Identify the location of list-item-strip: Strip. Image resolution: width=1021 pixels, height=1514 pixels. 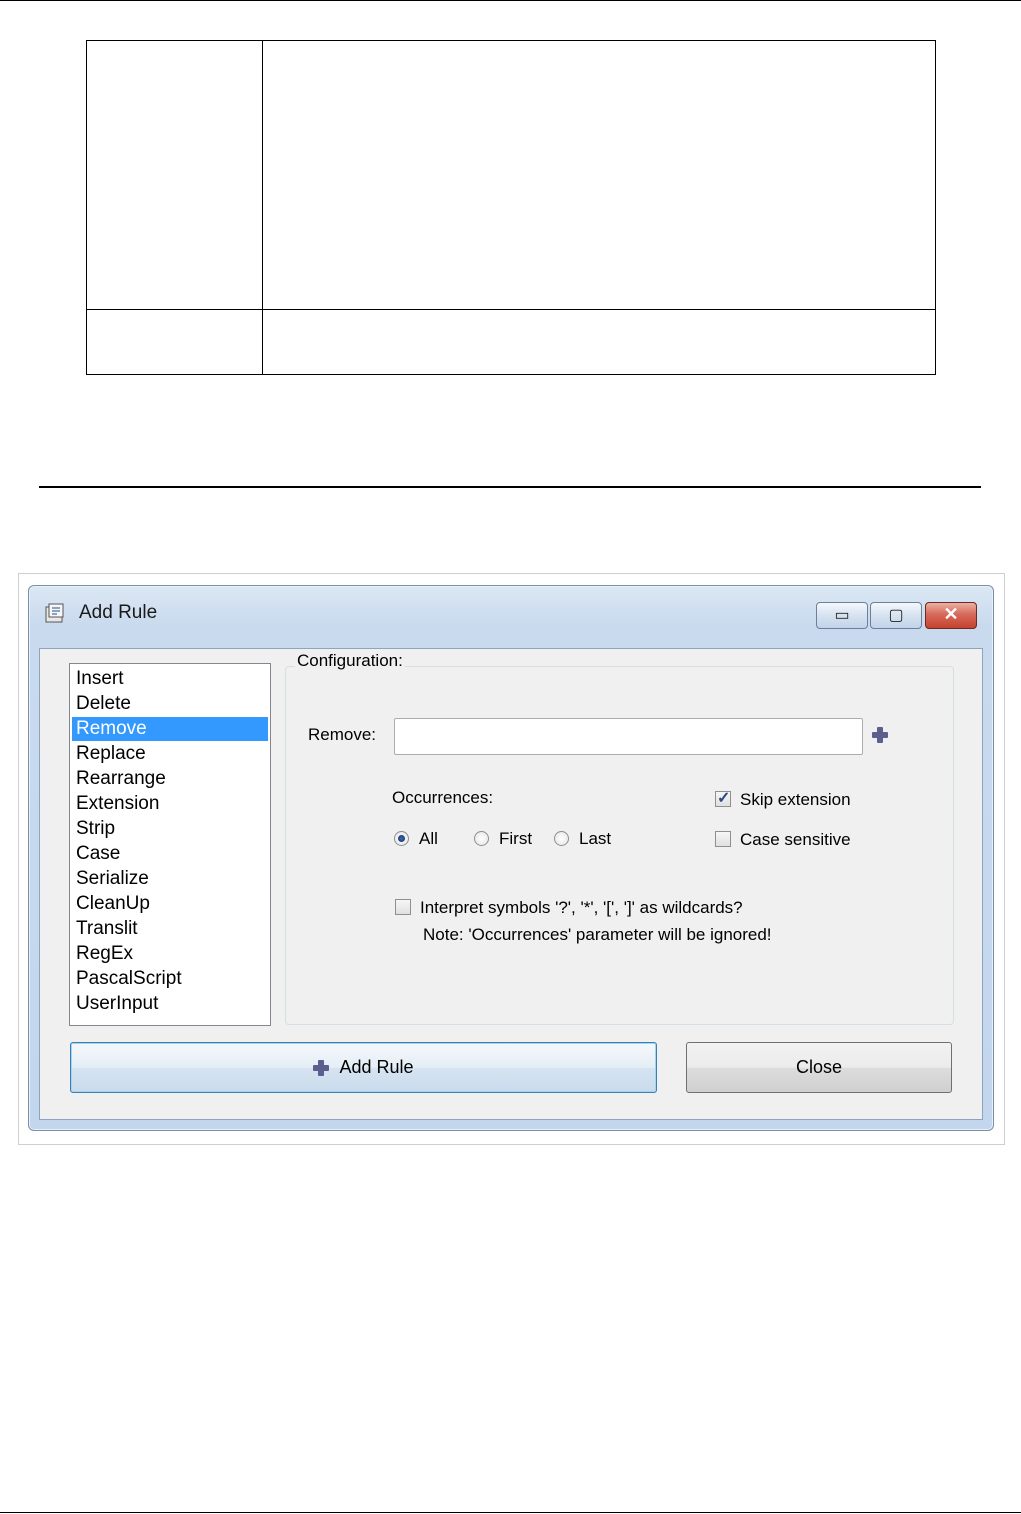
(170, 829).